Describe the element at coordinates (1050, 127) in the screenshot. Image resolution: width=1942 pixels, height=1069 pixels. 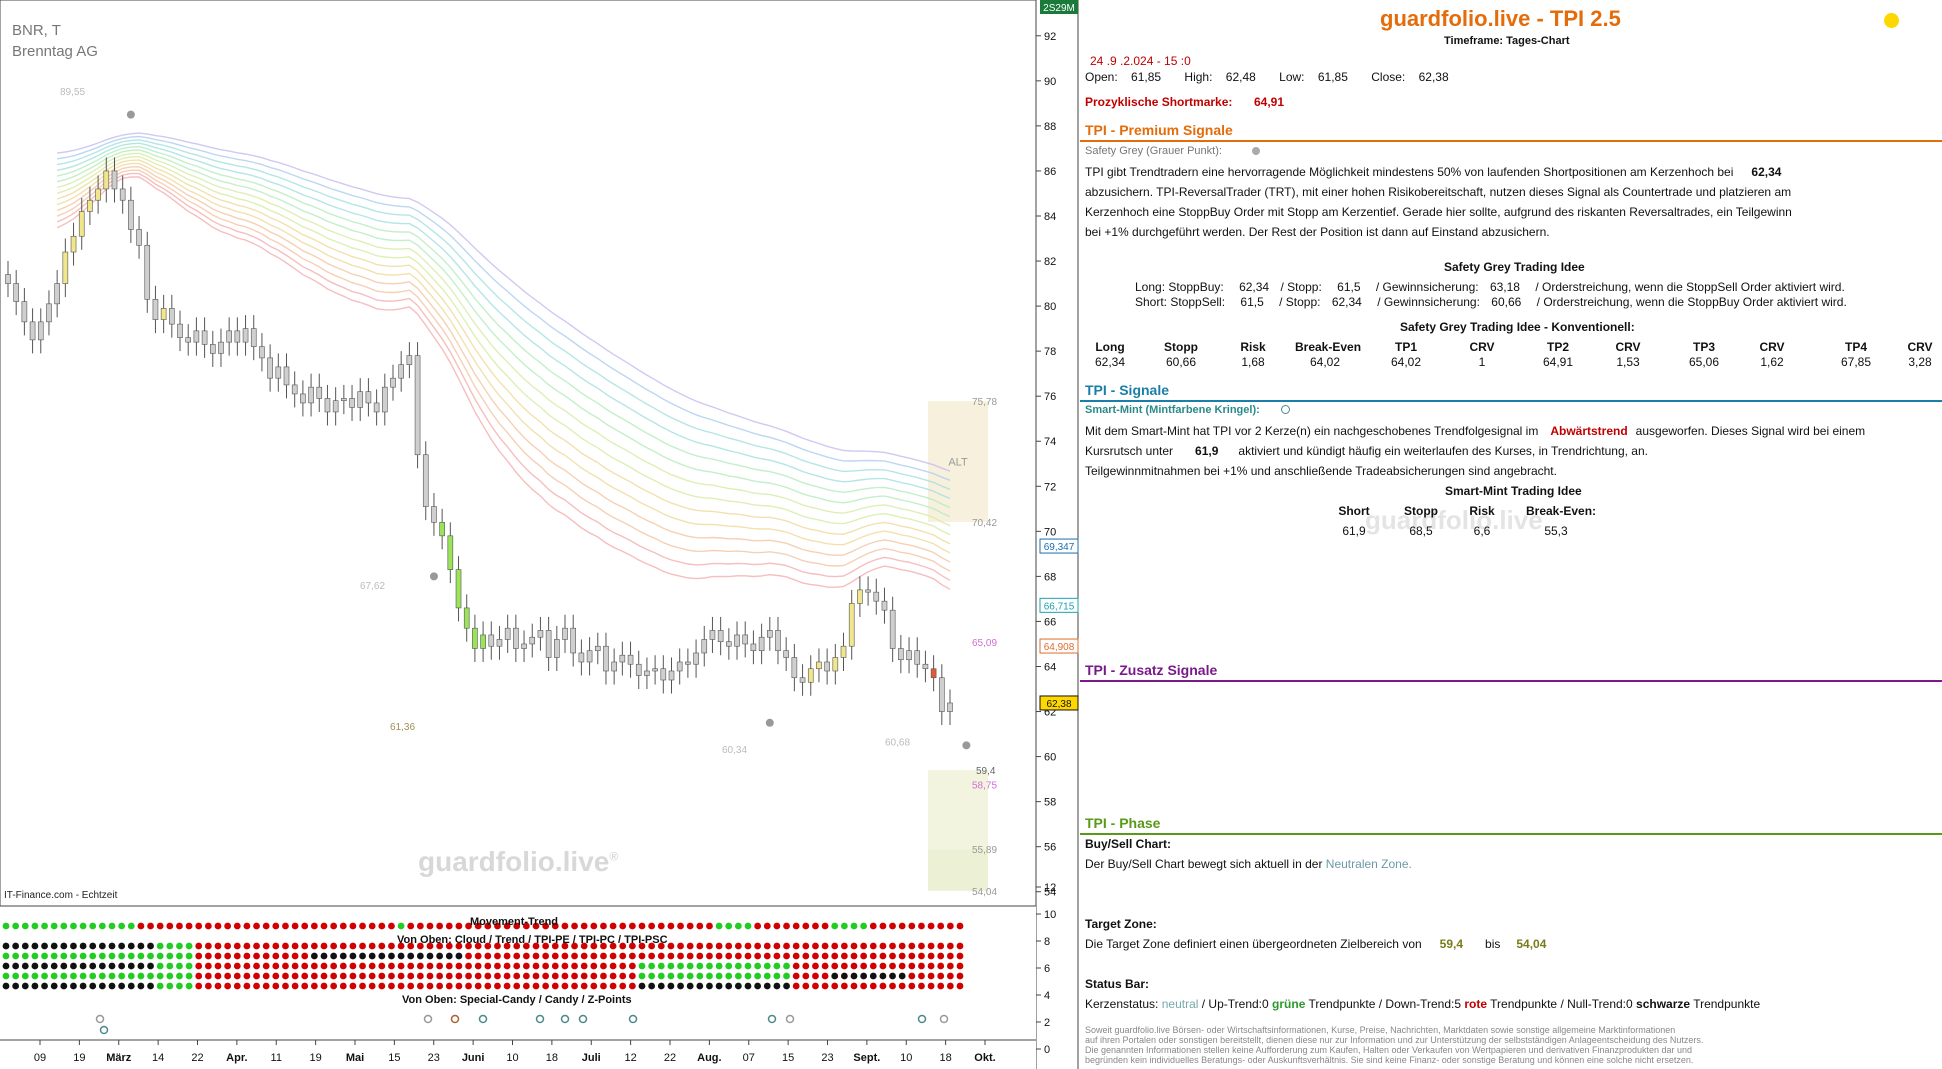
I see `y-tick-label-2: 88` at that location.